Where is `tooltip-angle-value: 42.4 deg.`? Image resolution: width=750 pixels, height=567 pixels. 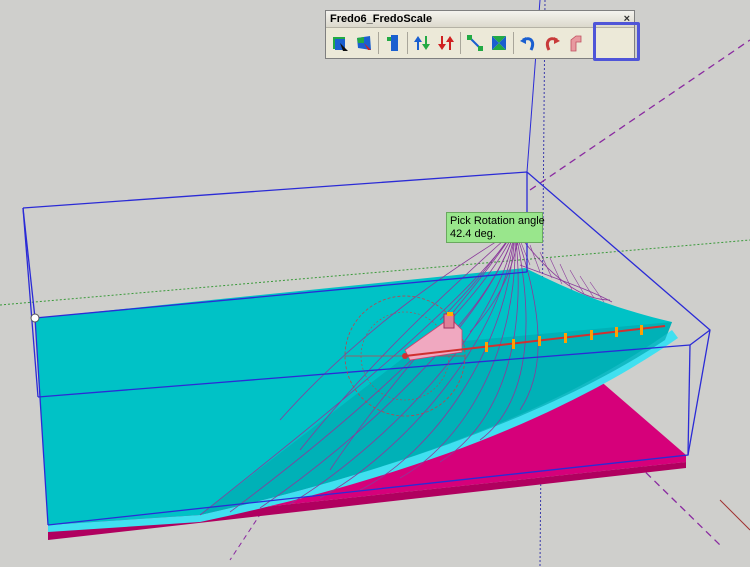
tooltip-angle-value: 42.4 deg. is located at coordinates (473, 234).